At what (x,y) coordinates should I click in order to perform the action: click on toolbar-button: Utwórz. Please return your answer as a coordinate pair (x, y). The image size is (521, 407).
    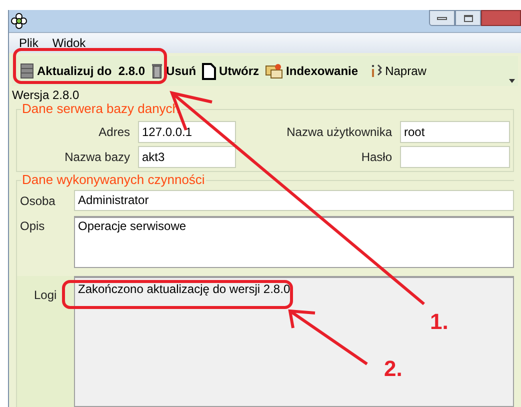
    Looking at the image, I should click on (231, 71).